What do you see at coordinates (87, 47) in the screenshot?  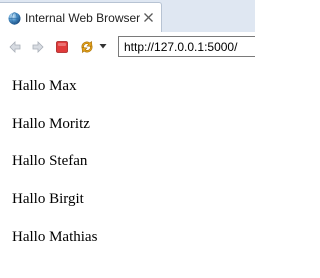 I see `refresh-icon` at bounding box center [87, 47].